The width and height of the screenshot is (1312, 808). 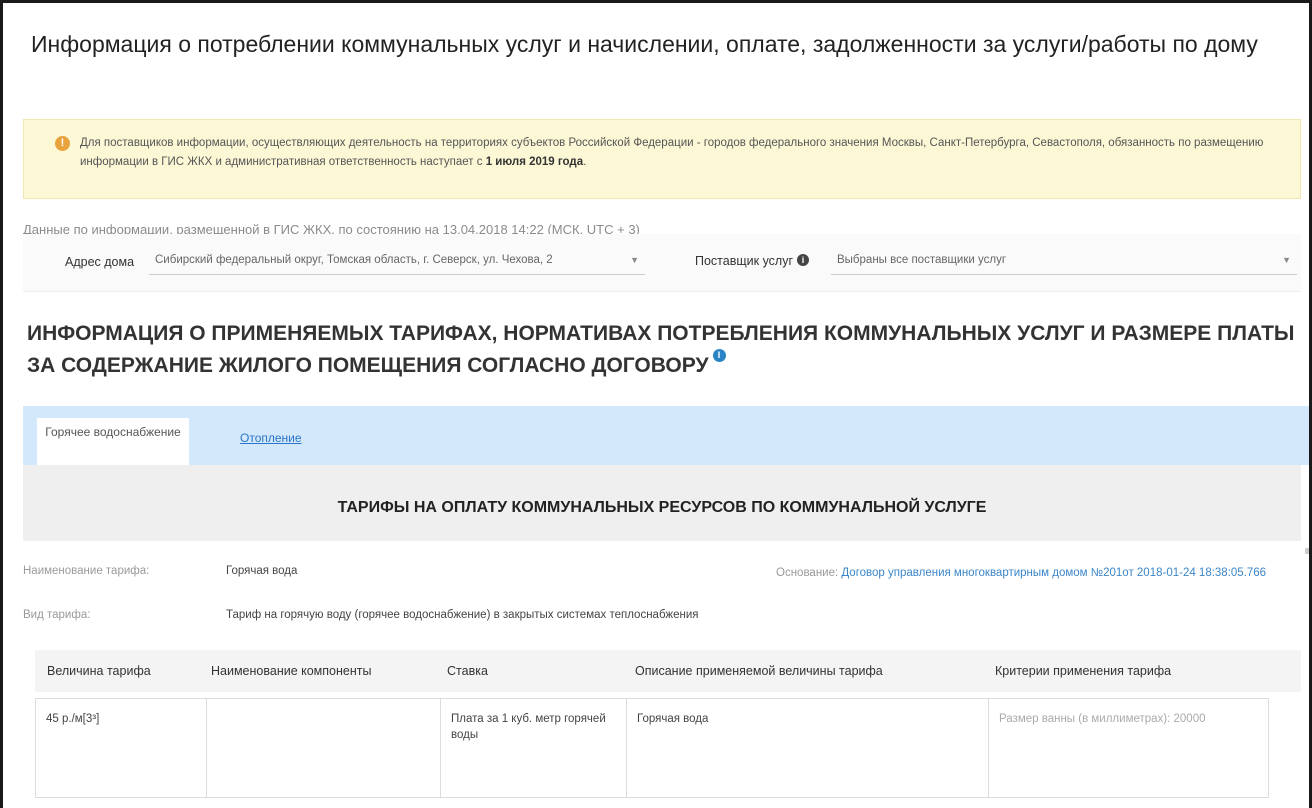 What do you see at coordinates (467, 671) in the screenshot?
I see `column-header: Ставка` at bounding box center [467, 671].